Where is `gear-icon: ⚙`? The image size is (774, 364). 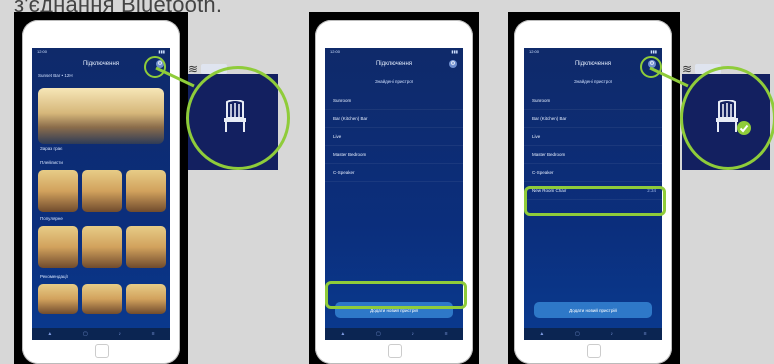 gear-icon: ⚙ is located at coordinates (453, 64).